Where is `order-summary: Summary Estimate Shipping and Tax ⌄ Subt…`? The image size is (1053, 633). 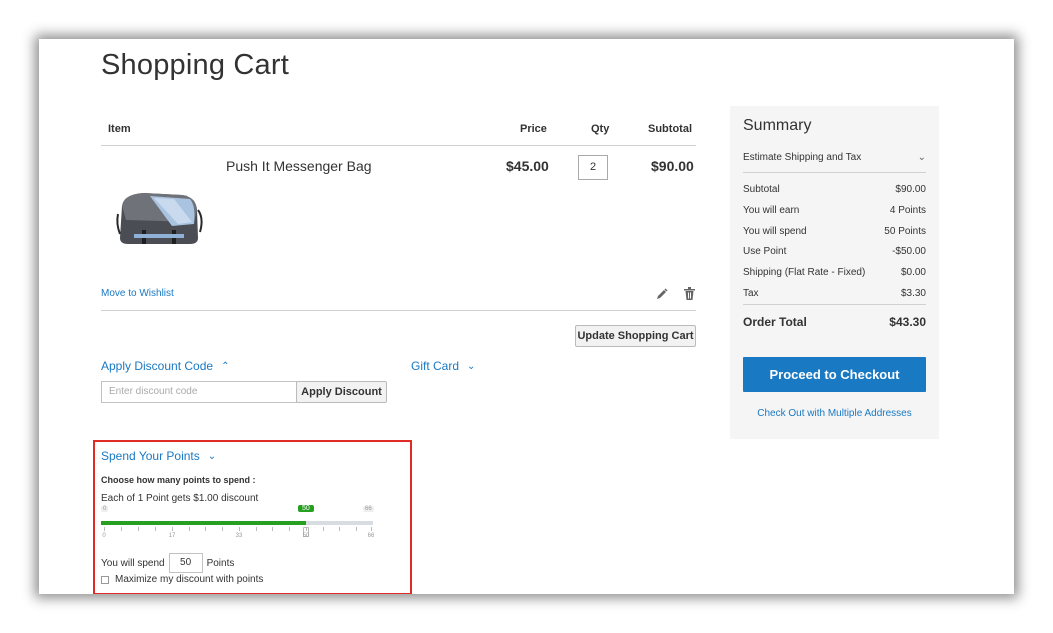 order-summary: Summary Estimate Shipping and Tax ⌄ Subt… is located at coordinates (834, 272).